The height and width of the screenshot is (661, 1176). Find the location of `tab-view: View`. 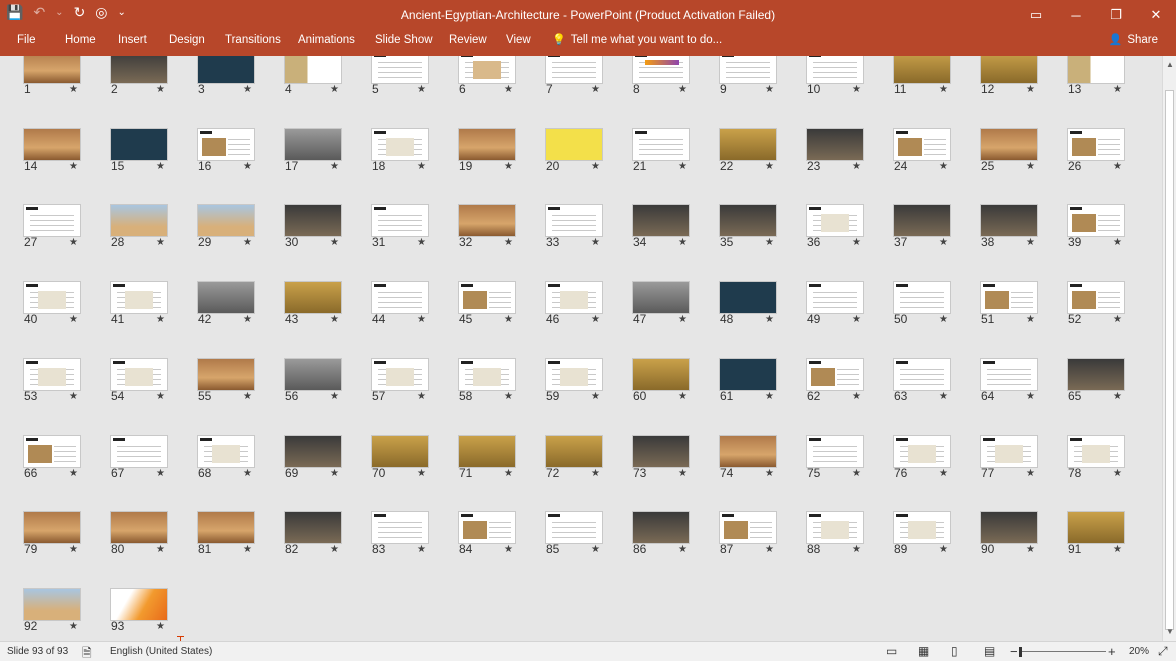

tab-view: View is located at coordinates (518, 40).